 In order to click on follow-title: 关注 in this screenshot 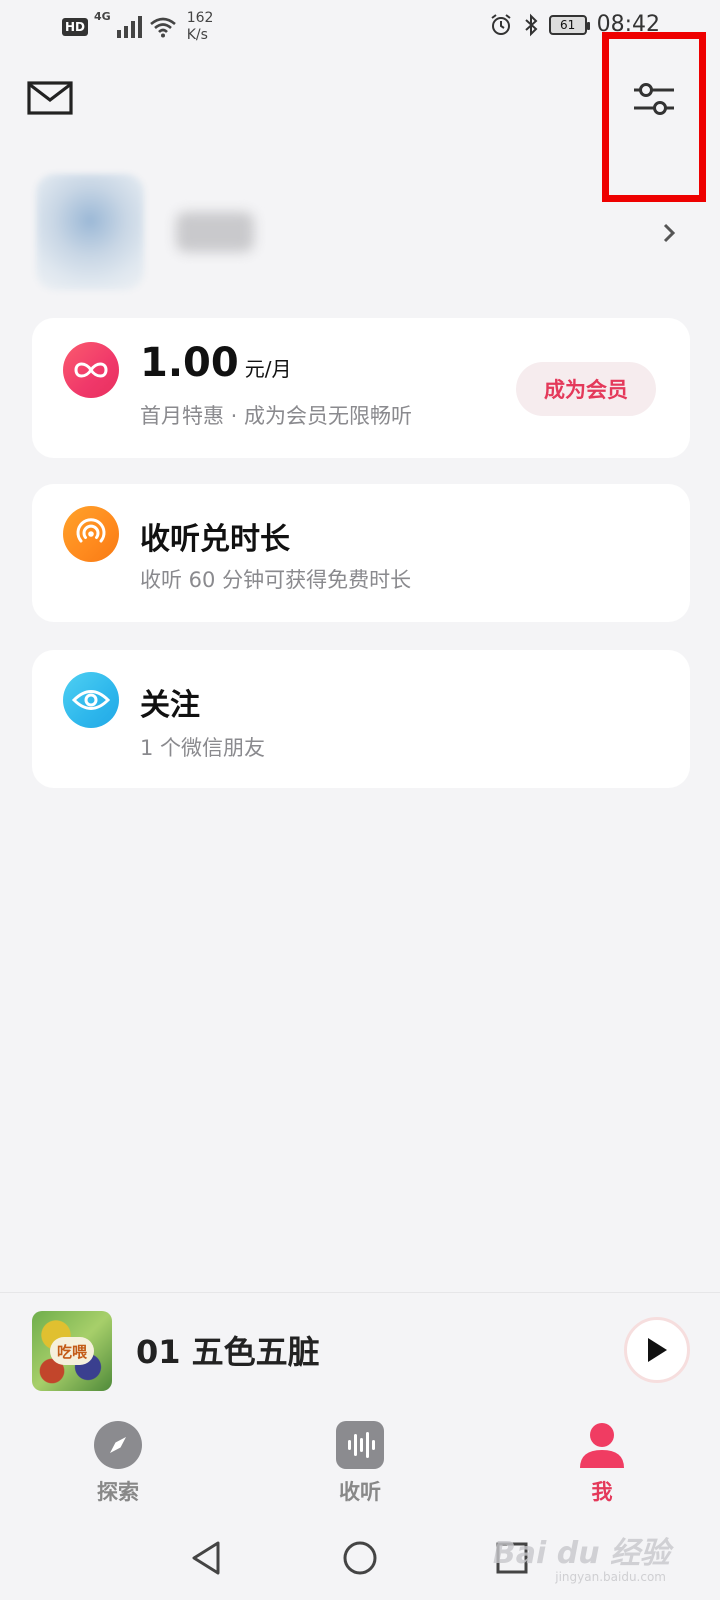, I will do `click(170, 705)`.